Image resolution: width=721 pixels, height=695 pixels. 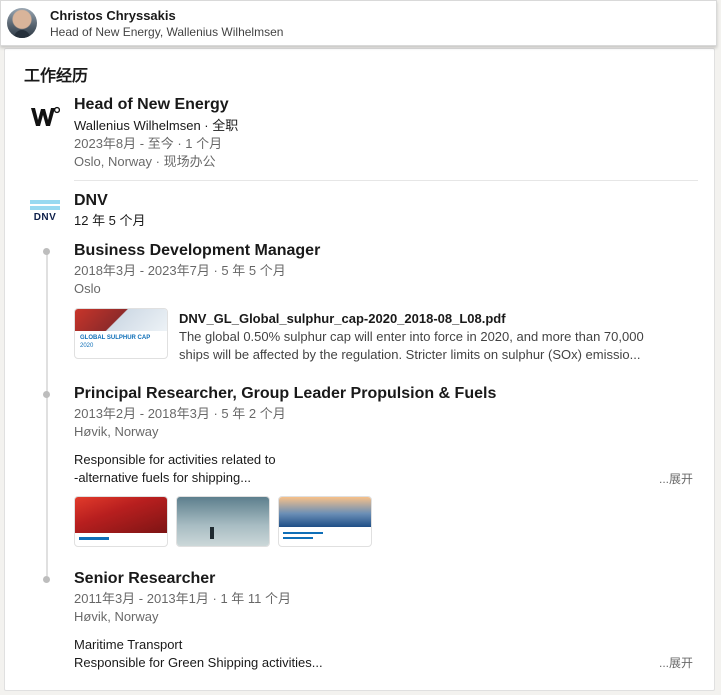 I want to click on wallenius-logo-icon, so click(x=45, y=117).